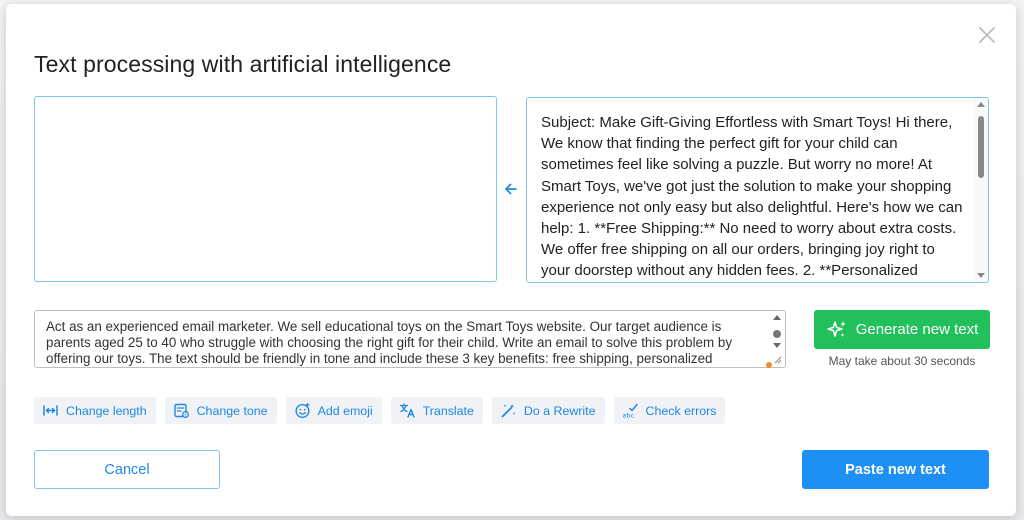  I want to click on tool-label: Change tone, so click(232, 410).